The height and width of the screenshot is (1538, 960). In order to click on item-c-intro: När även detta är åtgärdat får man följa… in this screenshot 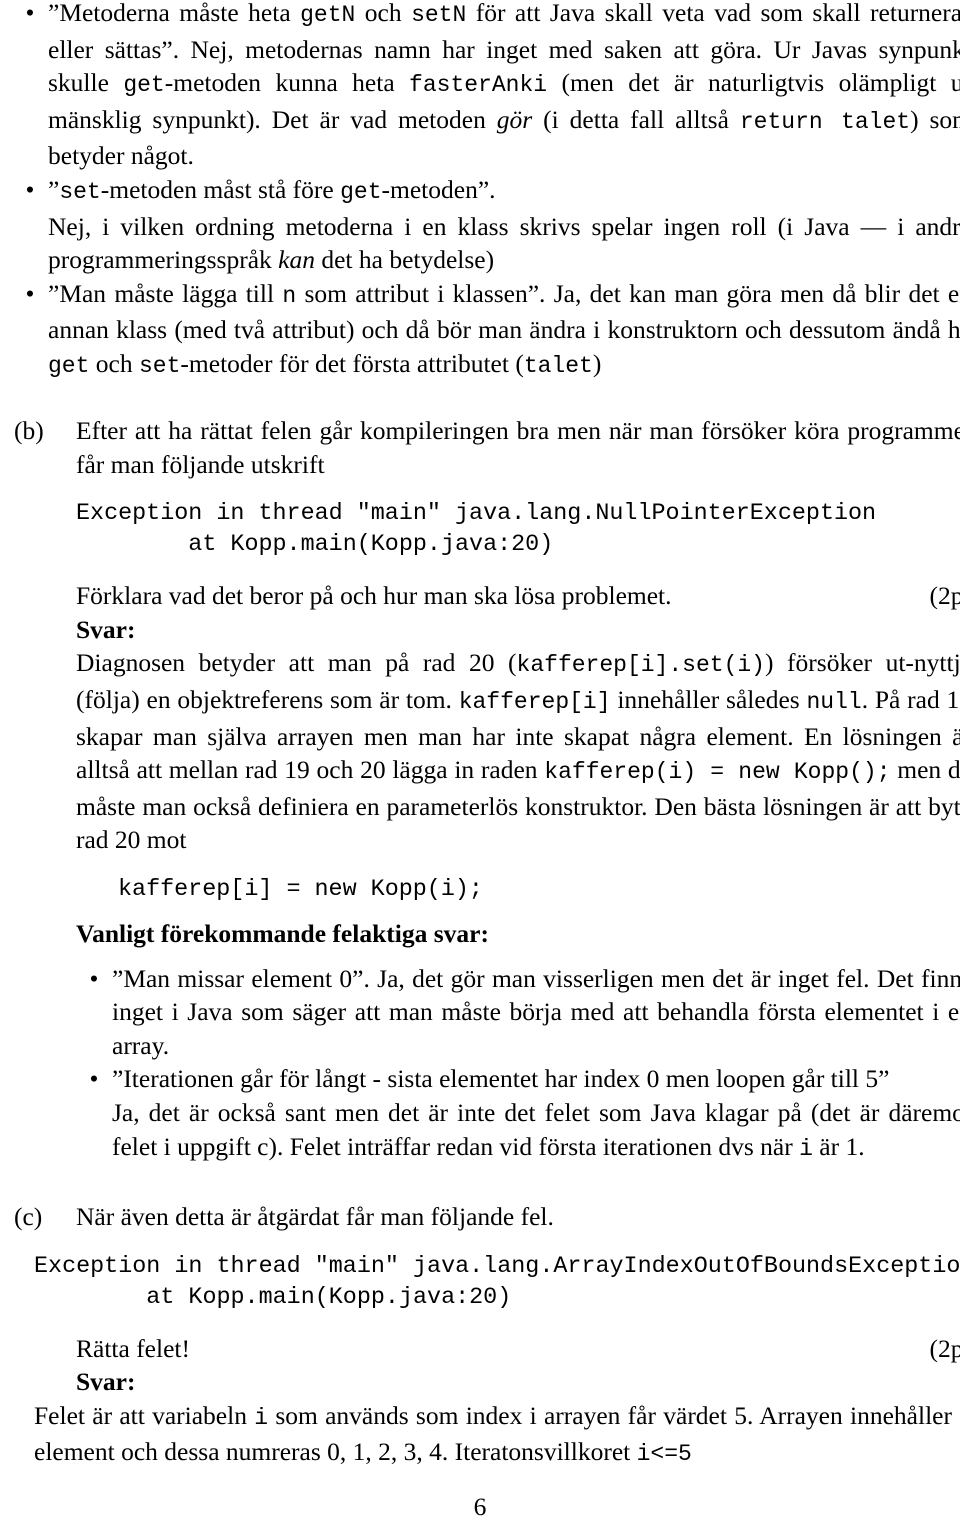, I will do `click(315, 1216)`.